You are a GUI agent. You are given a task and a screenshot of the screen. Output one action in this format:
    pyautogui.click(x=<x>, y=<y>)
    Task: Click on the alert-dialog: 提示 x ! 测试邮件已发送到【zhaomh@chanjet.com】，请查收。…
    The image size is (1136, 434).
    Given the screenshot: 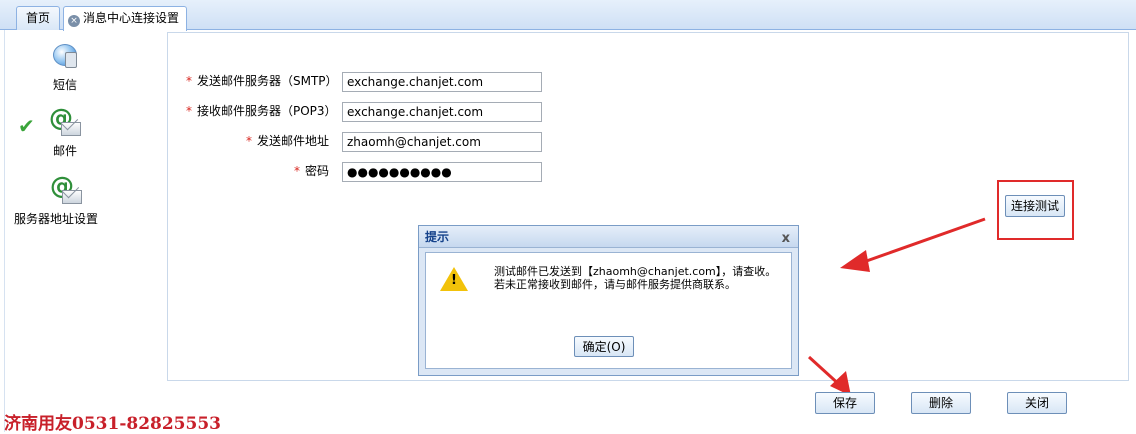 What is the action you would take?
    pyautogui.click(x=608, y=300)
    